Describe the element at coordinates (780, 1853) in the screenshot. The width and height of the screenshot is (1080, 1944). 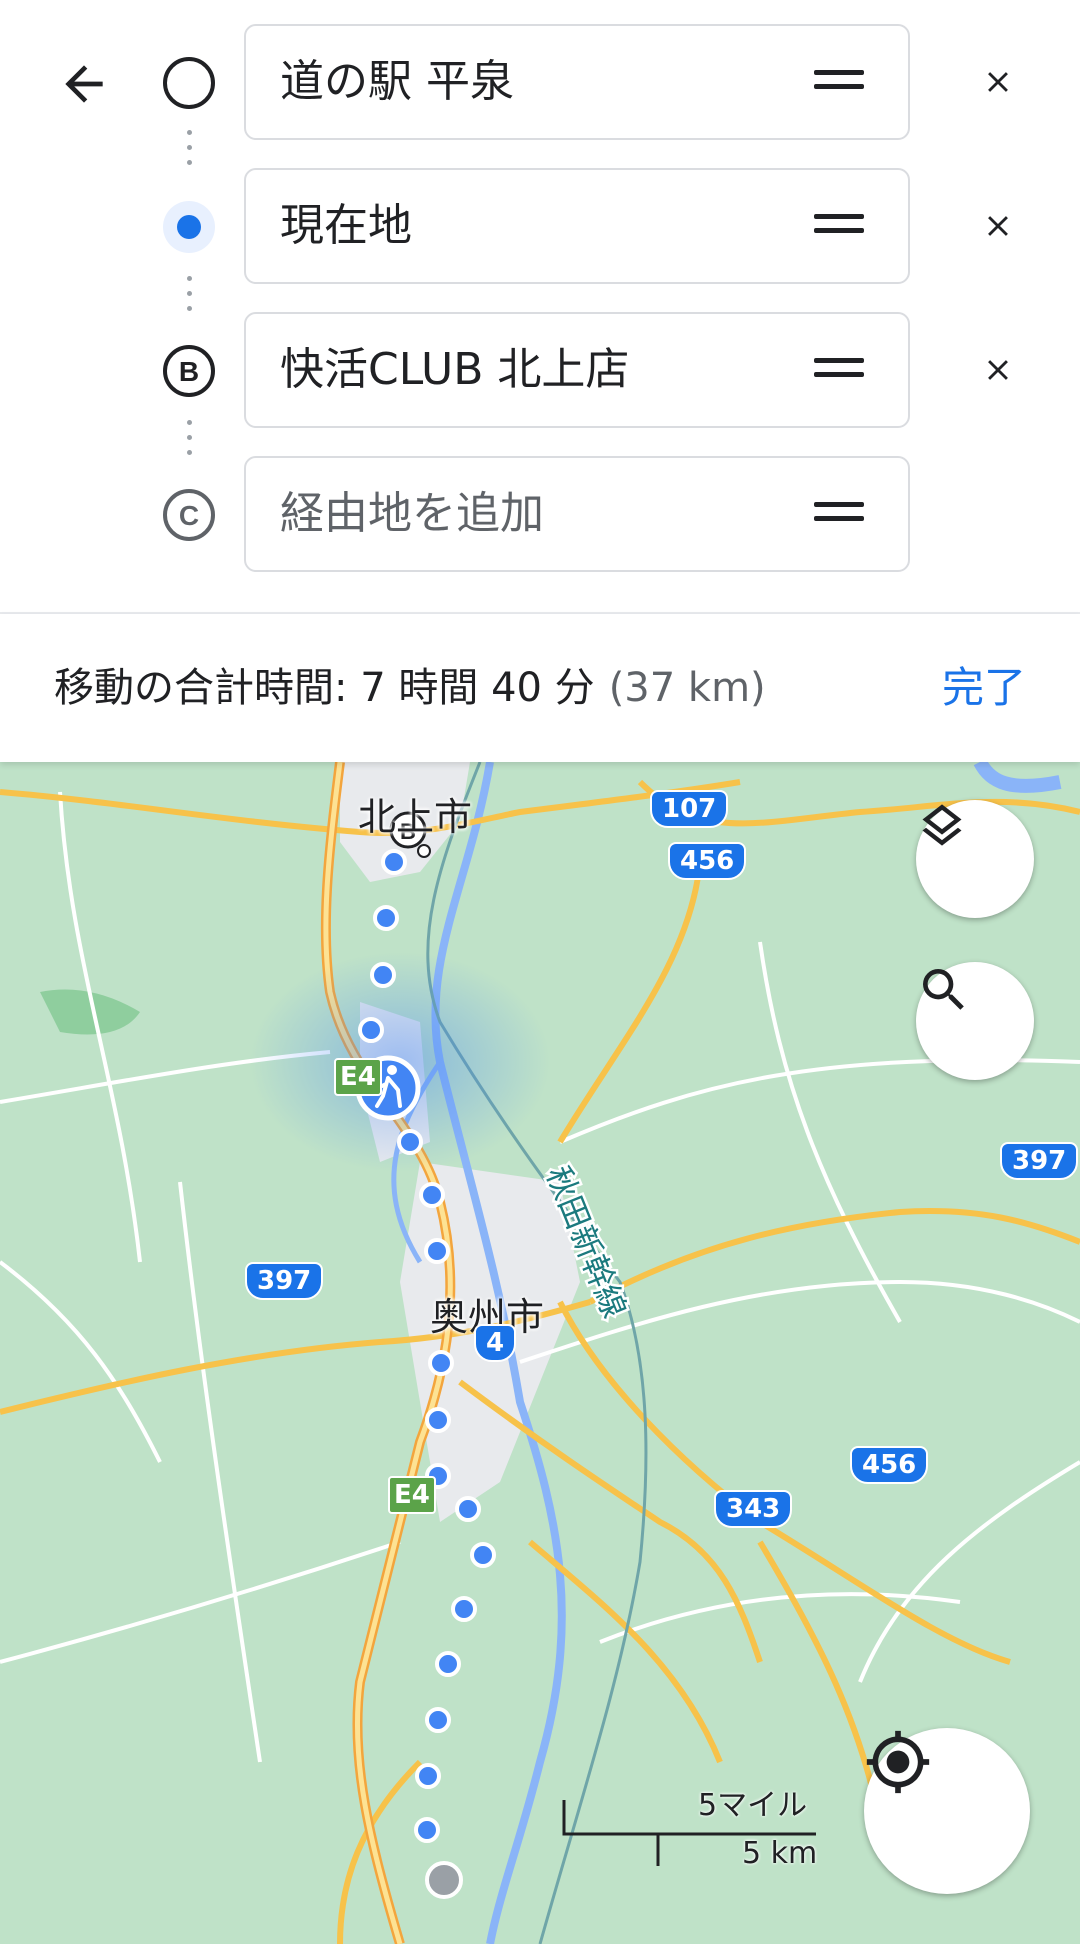
I see `scale-metric: 5 km` at that location.